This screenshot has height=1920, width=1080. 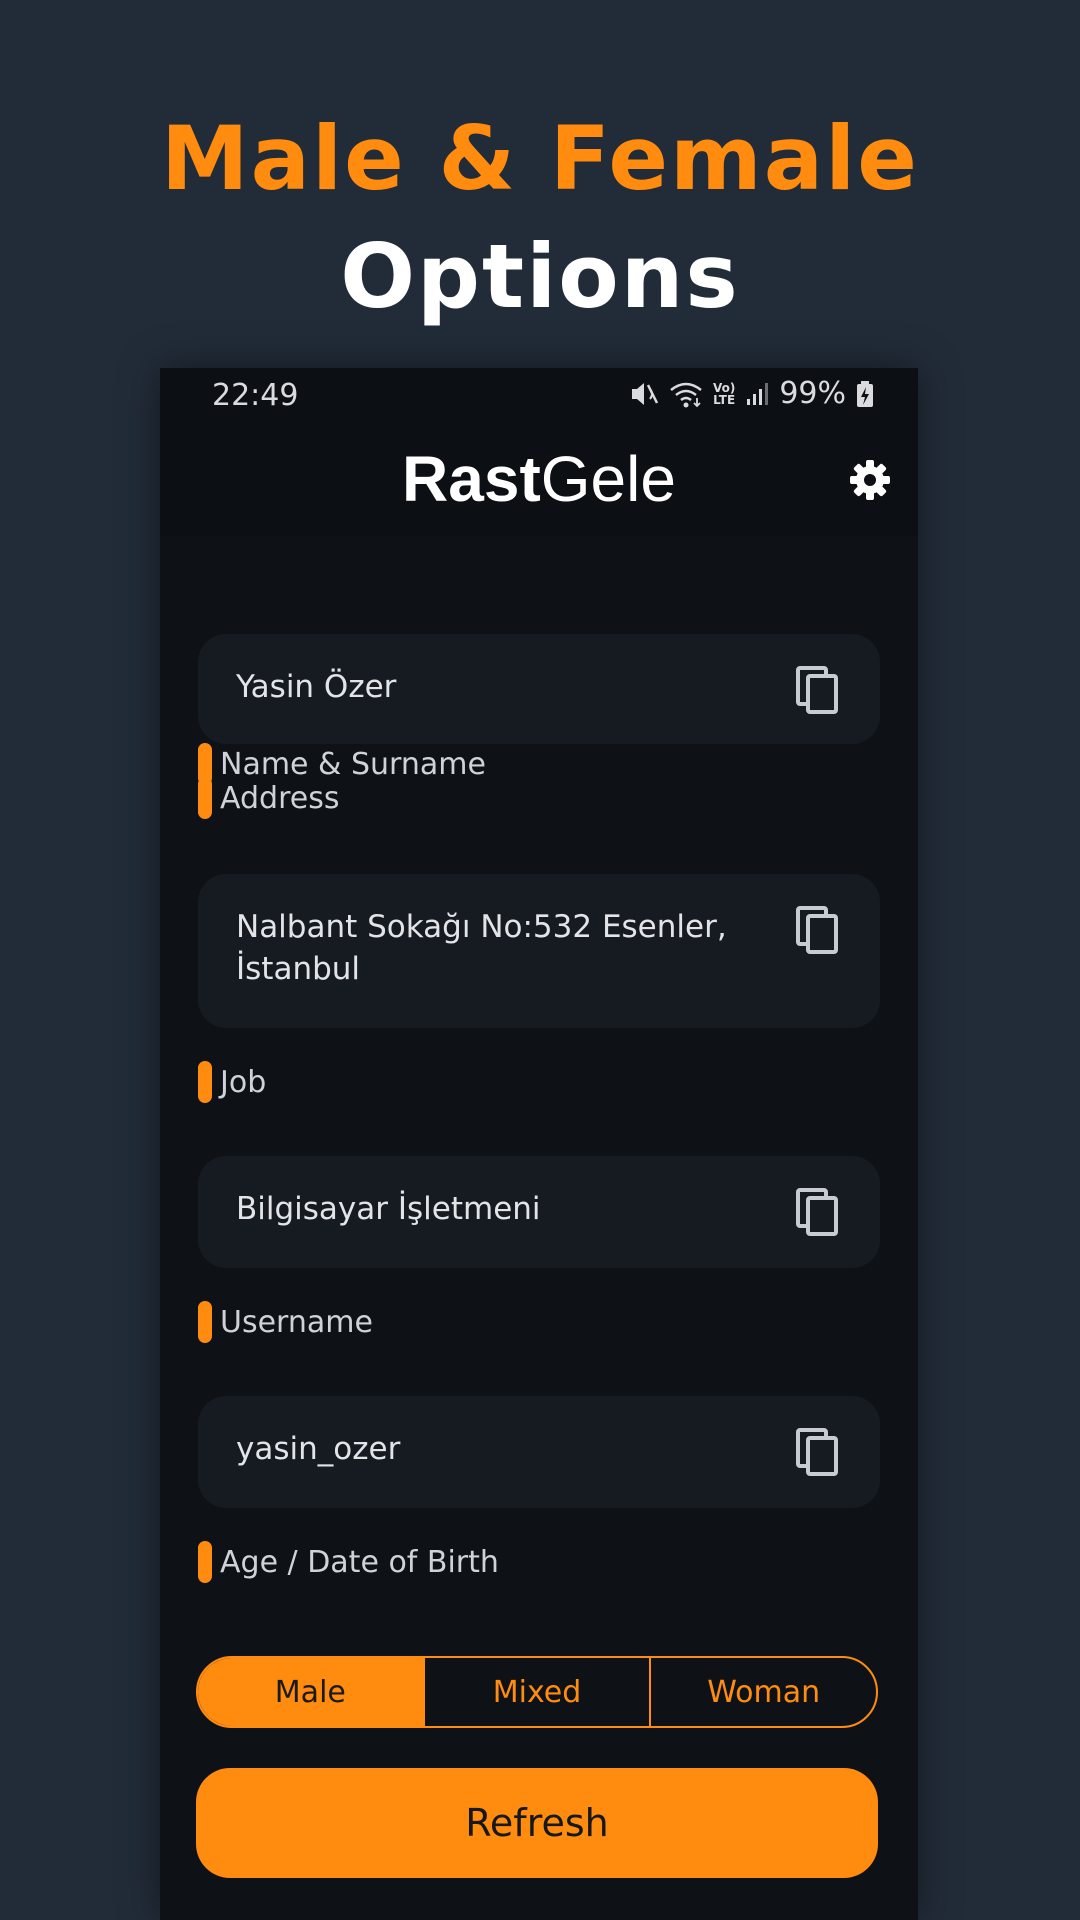 I want to click on label-text: Address, so click(x=280, y=798).